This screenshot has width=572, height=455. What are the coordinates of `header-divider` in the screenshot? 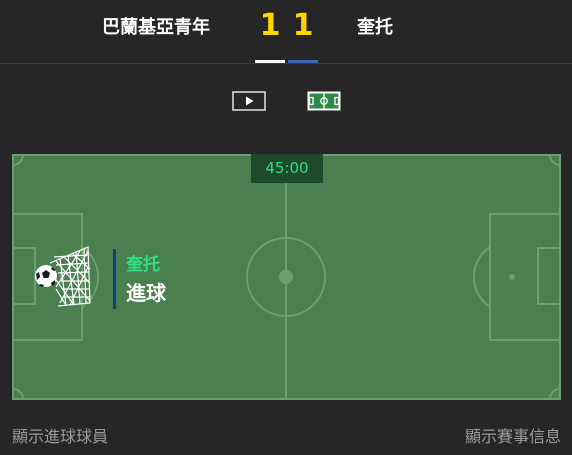 It's located at (286, 63).